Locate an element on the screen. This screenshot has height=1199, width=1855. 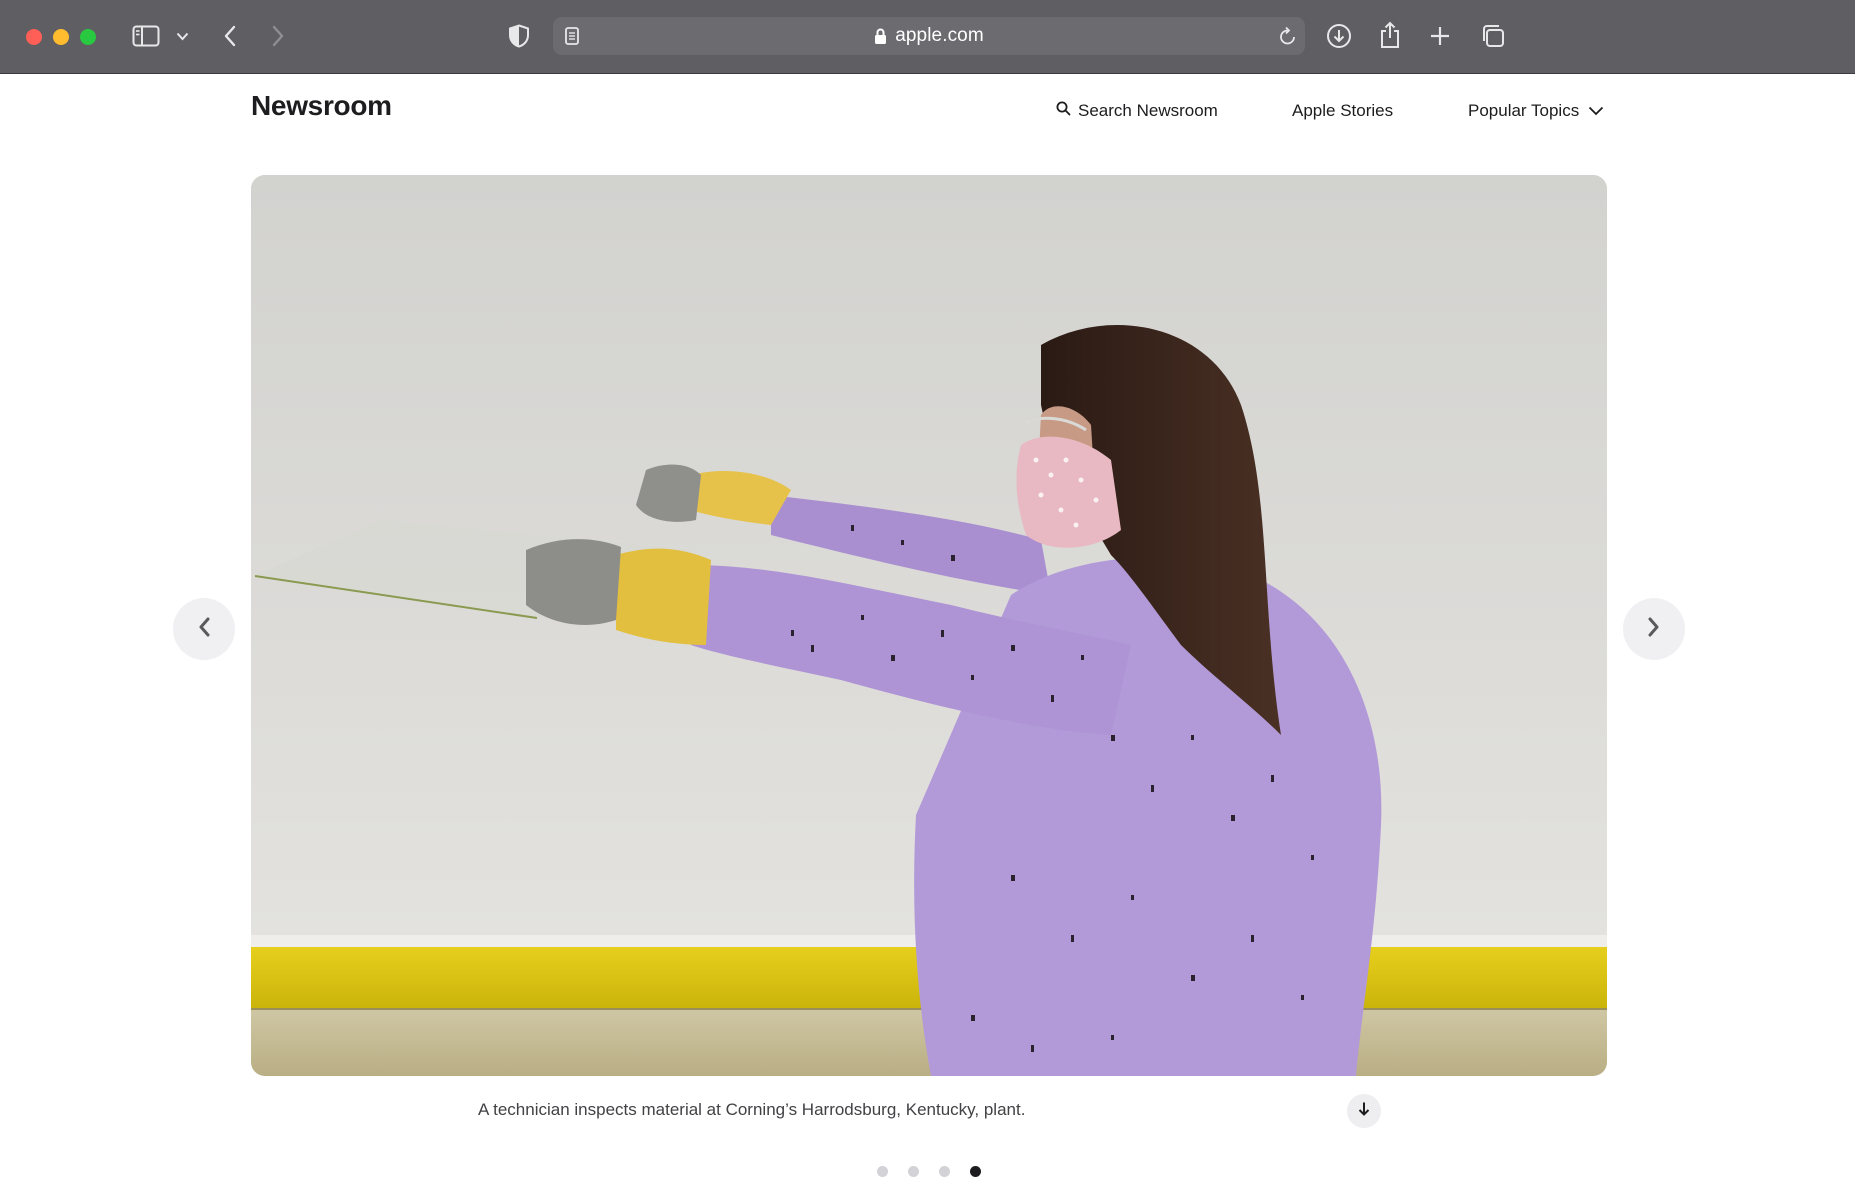
popular-topics-label: Popular Topics is located at coordinates (1524, 110).